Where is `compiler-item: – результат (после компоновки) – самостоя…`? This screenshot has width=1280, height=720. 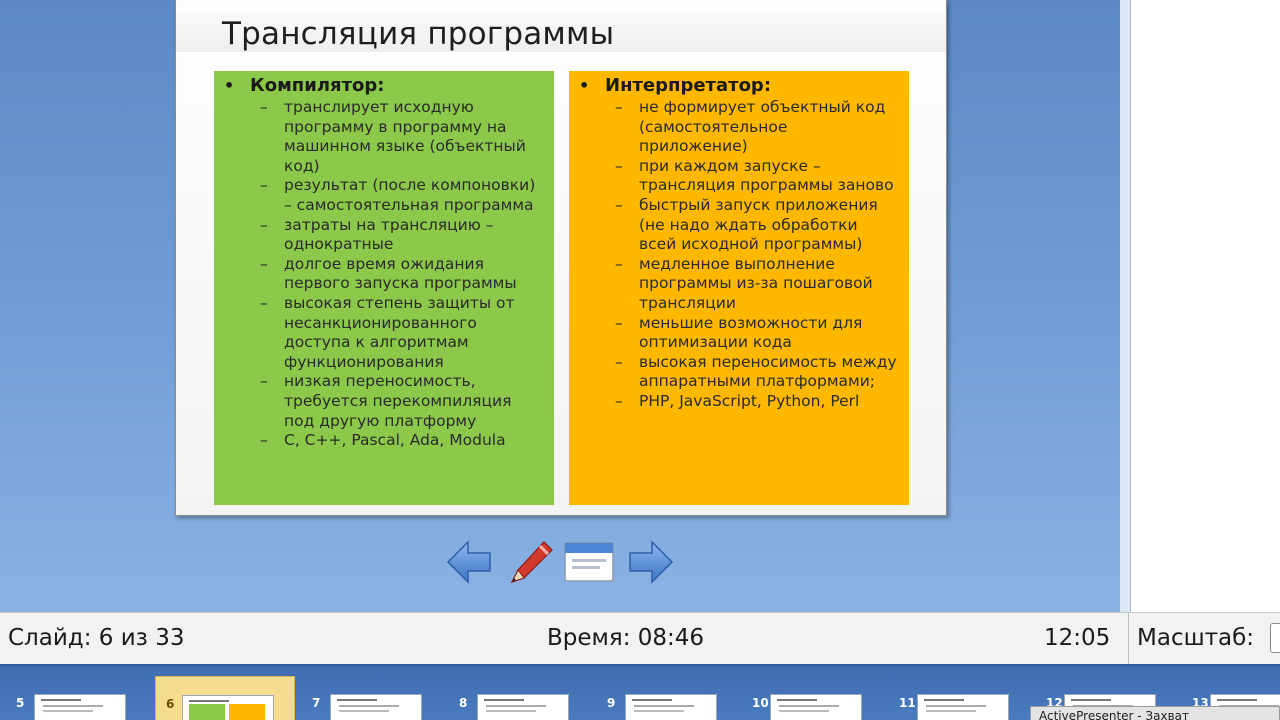 compiler-item: – результат (после компоновки) – самостоя… is located at coordinates (384, 195).